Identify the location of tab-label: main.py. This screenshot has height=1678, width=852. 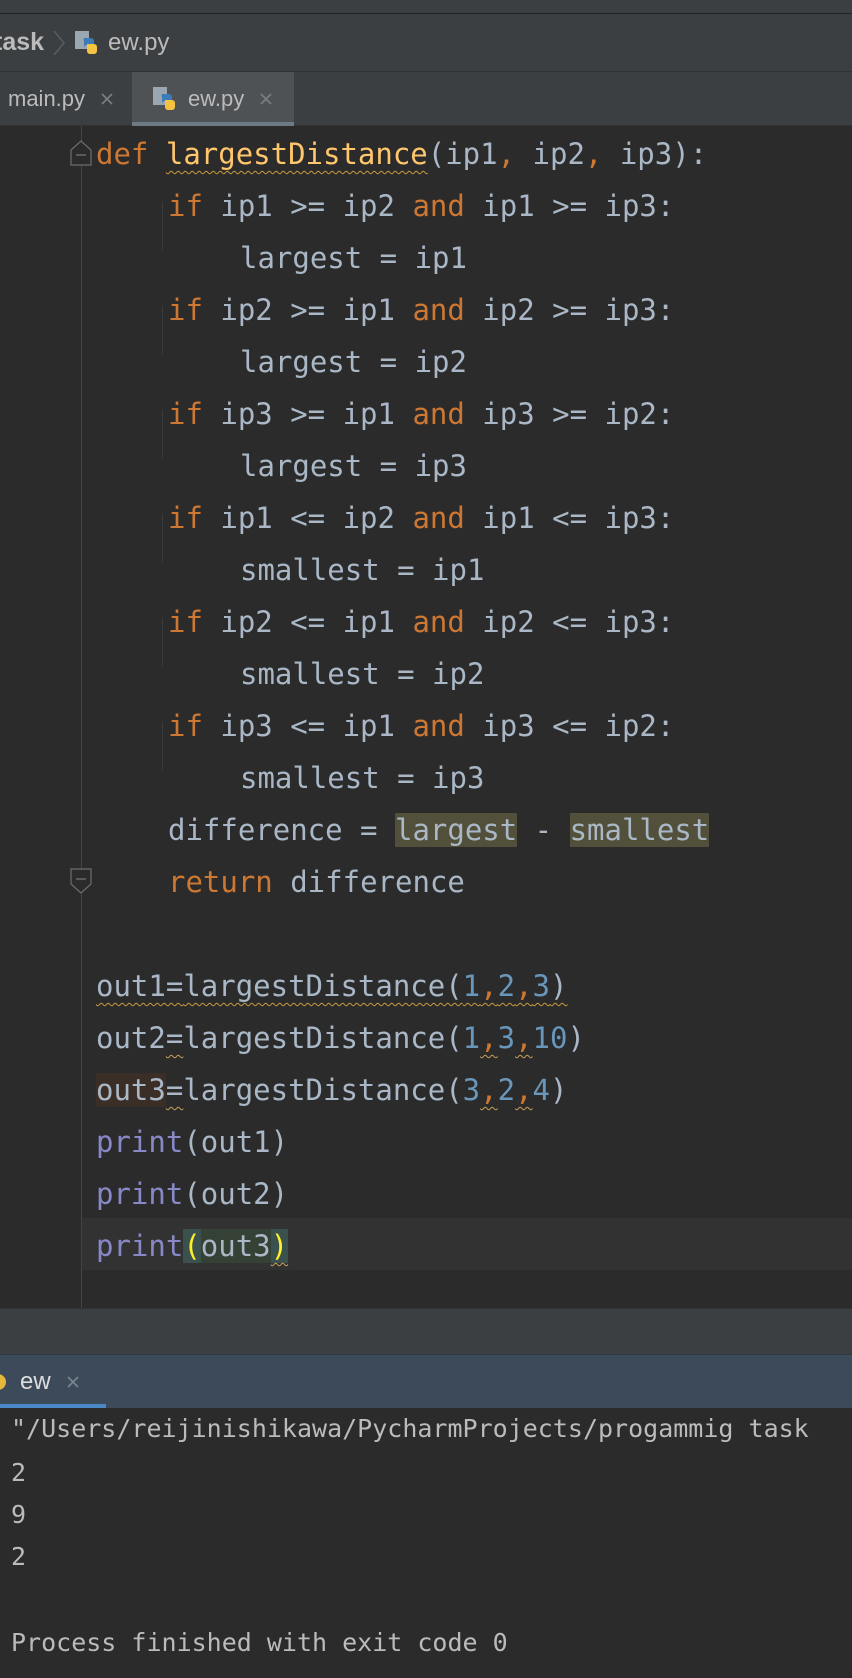
(47, 98).